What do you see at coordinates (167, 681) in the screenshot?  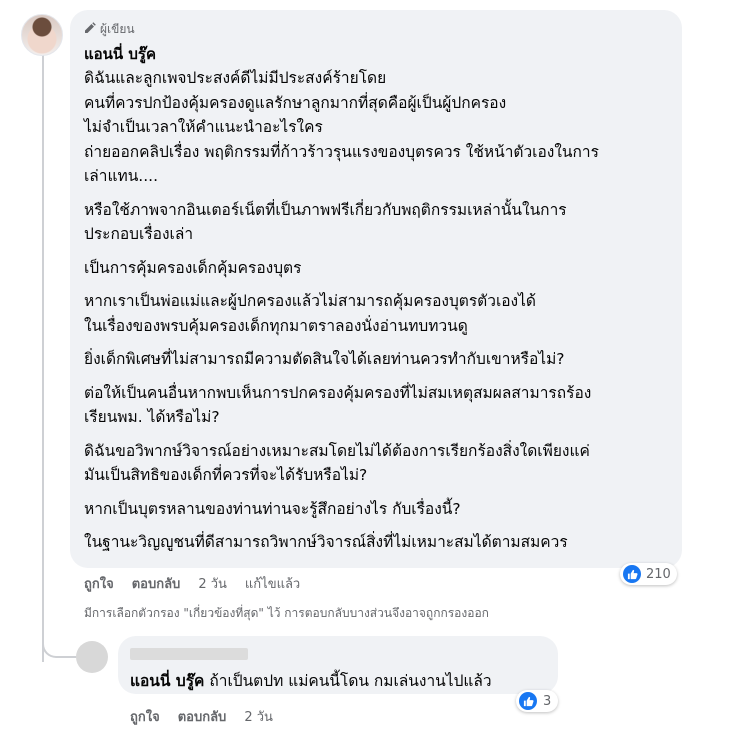 I see `reply-mention: แอนนี่ บรู๊ค` at bounding box center [167, 681].